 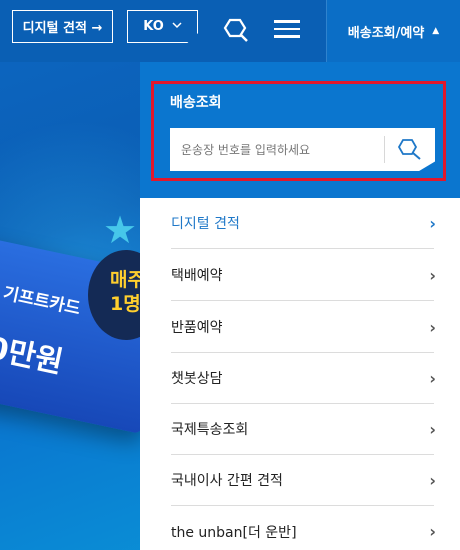 I want to click on digital-estimate-button: 디지털 견적 →, so click(x=62, y=26).